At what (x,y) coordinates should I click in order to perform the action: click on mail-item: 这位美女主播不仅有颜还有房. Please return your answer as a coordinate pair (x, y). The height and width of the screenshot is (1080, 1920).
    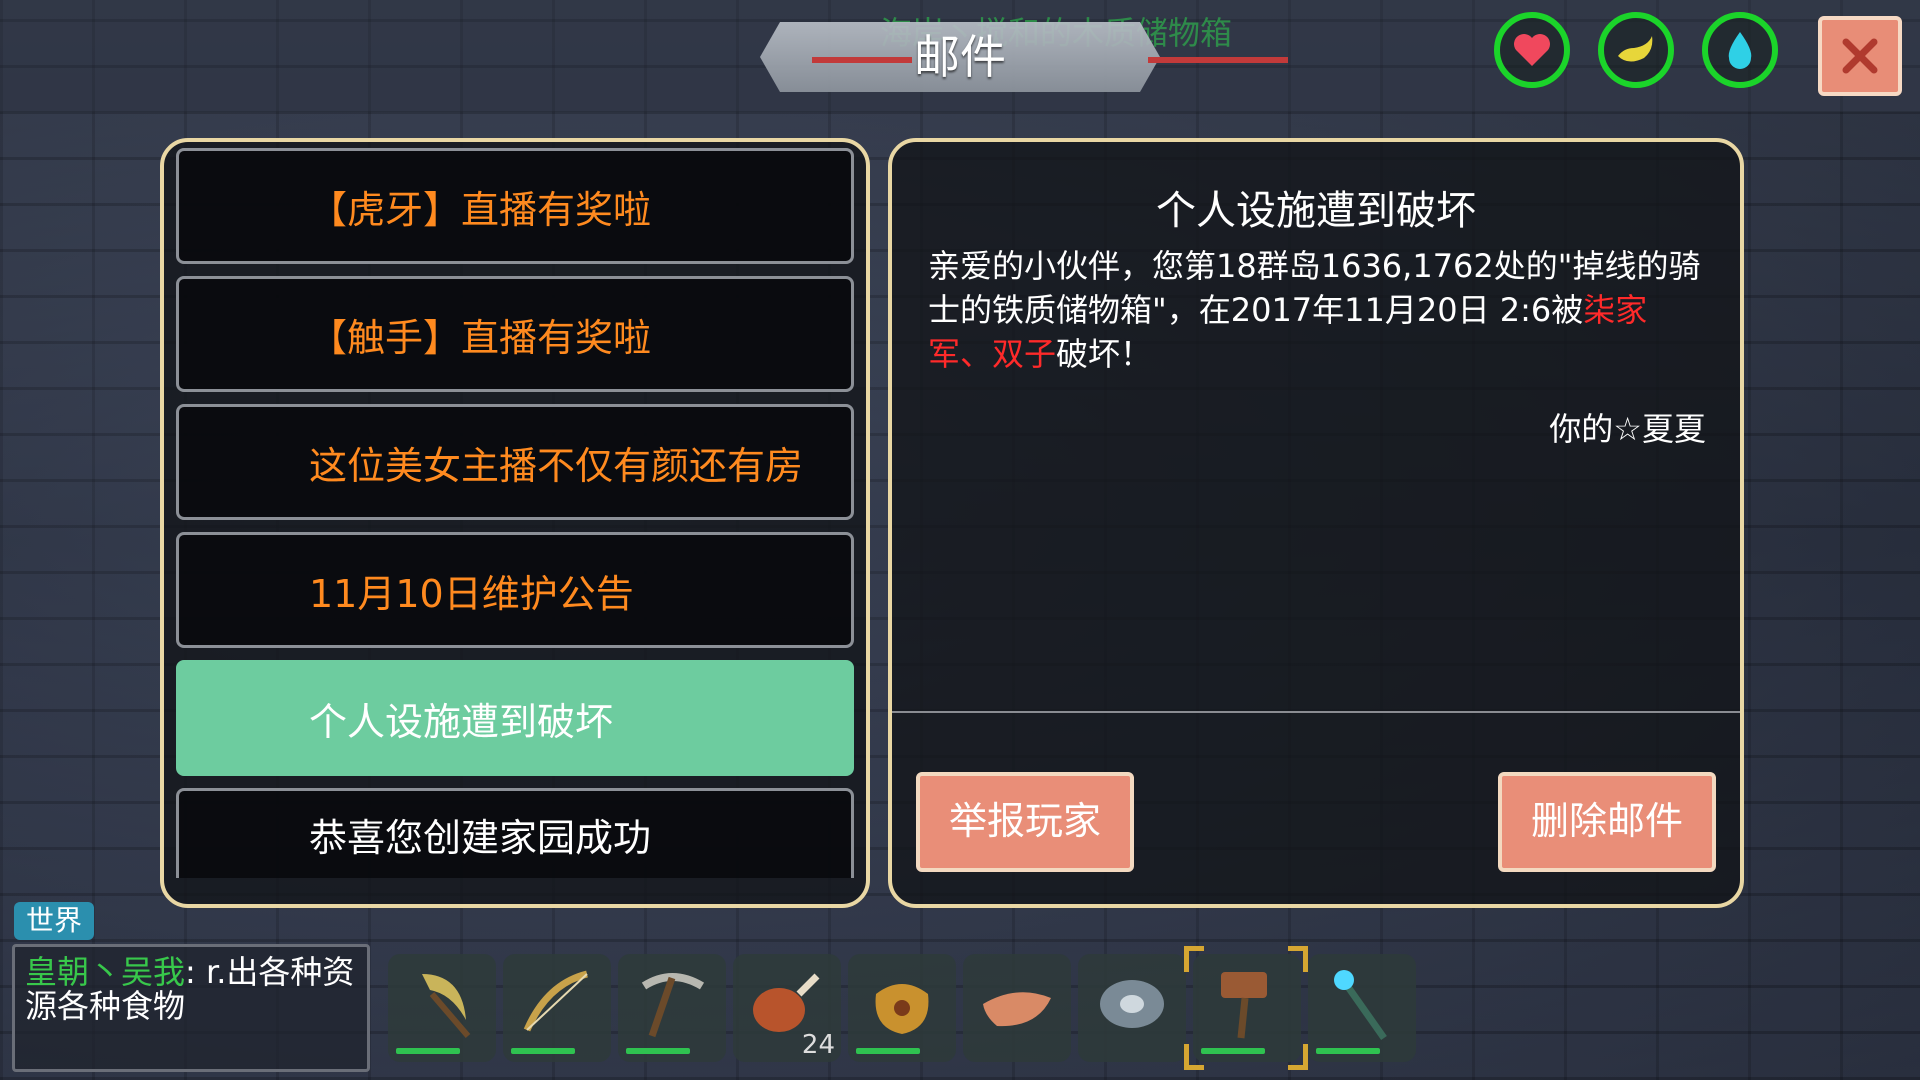
    Looking at the image, I should click on (515, 462).